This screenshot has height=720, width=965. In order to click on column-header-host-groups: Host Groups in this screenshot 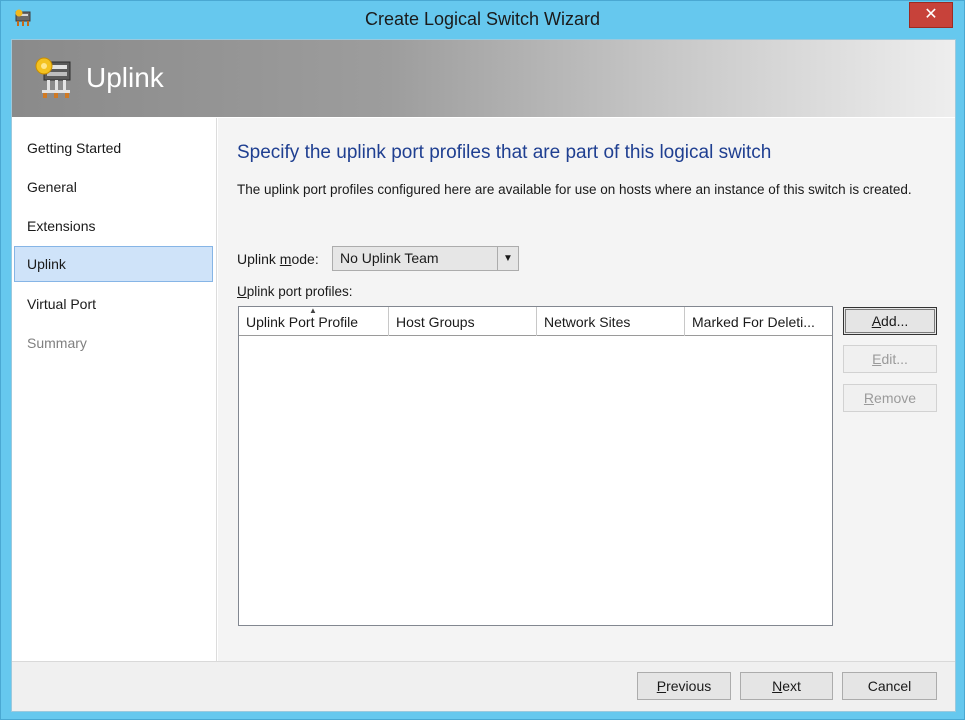, I will do `click(463, 321)`.